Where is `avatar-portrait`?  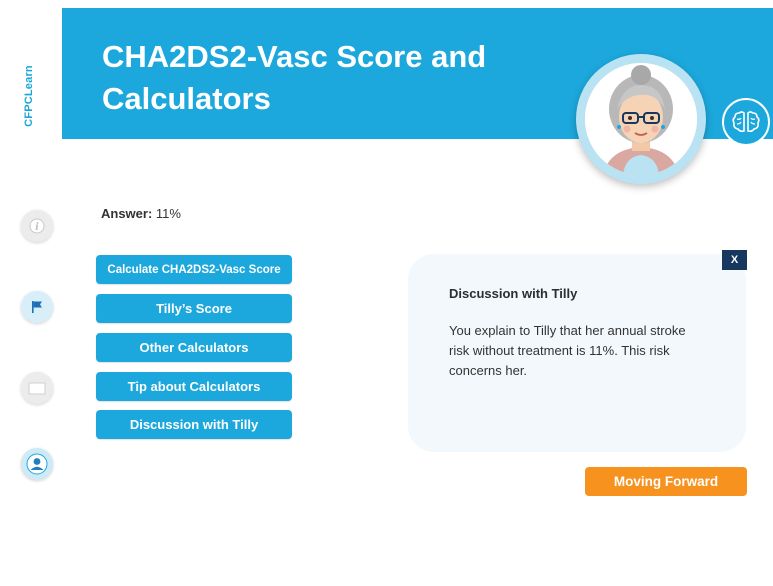 avatar-portrait is located at coordinates (641, 119).